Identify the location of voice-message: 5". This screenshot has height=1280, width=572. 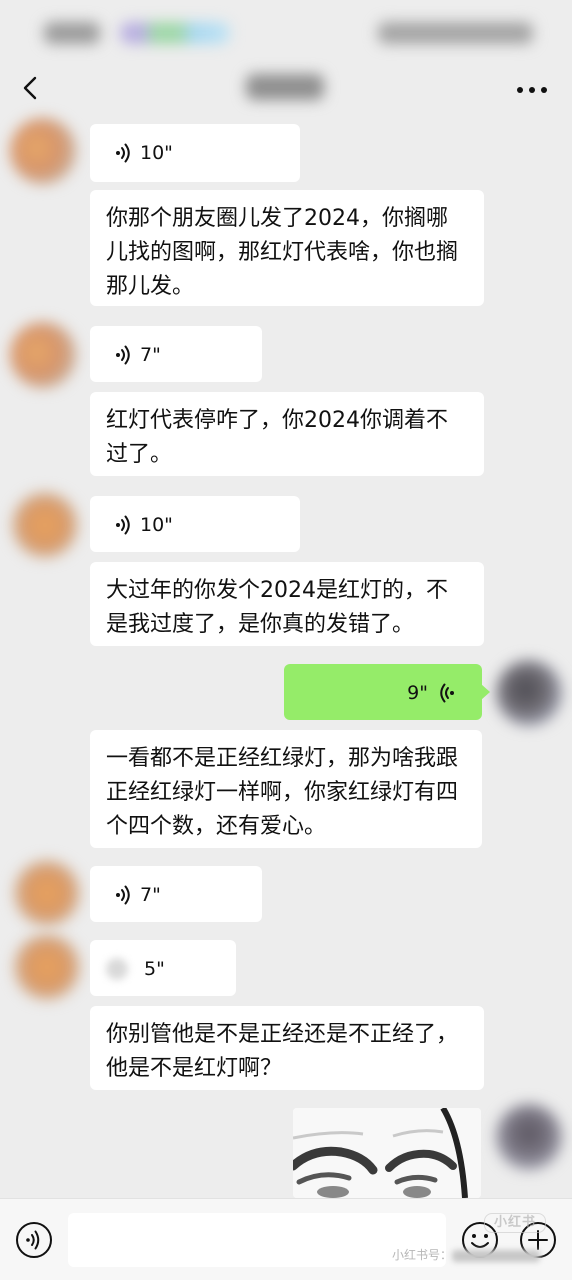
(163, 968).